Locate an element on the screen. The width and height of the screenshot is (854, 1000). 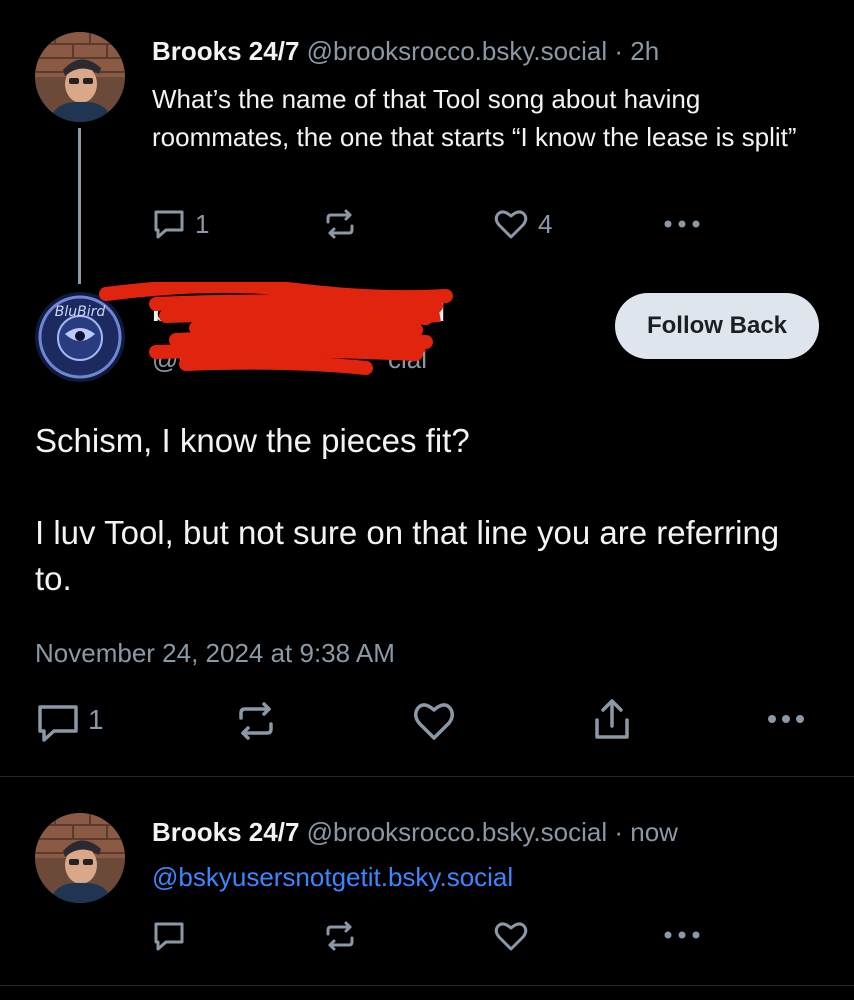
post-time: 2h is located at coordinates (644, 51).